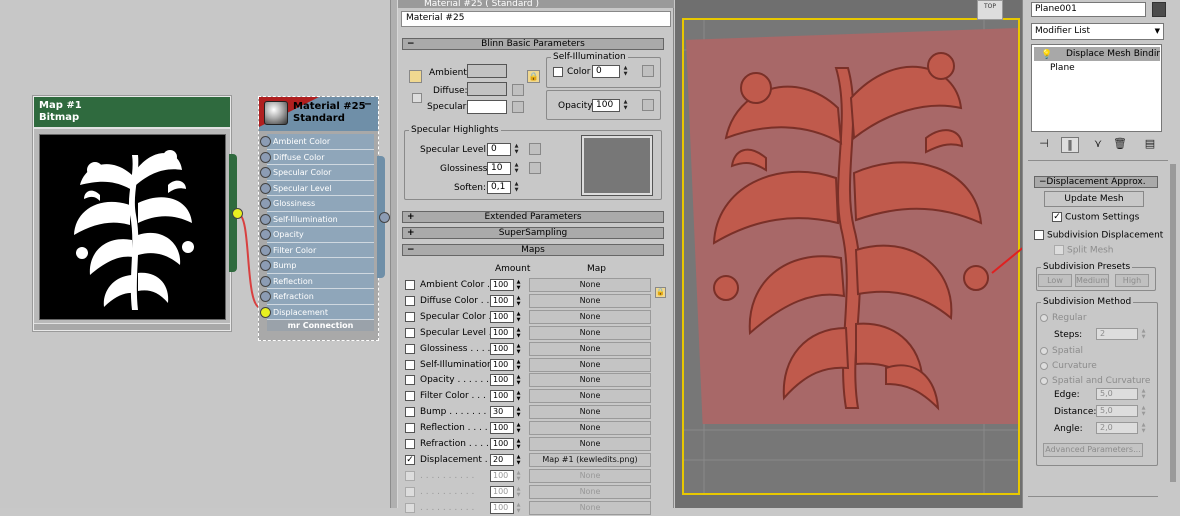 Image resolution: width=1180 pixels, height=516 pixels. I want to click on map-row: Opacity . . . . . . 100 ▲ ▼ None, so click(531, 380).